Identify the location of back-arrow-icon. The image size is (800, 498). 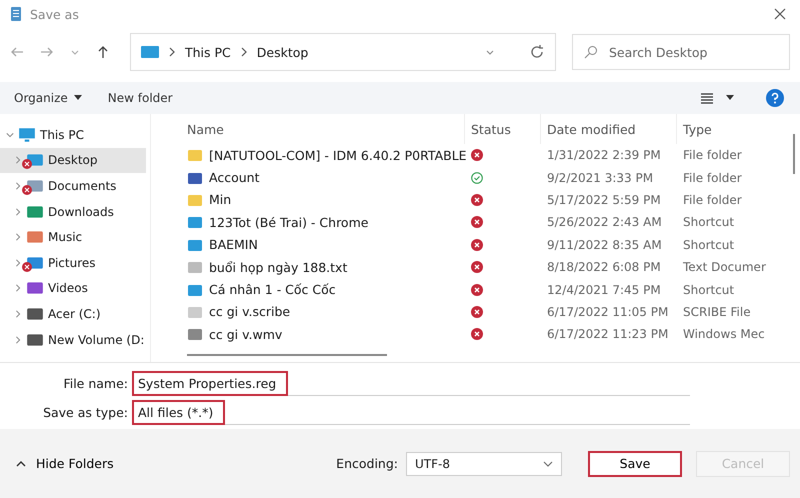
(17, 52).